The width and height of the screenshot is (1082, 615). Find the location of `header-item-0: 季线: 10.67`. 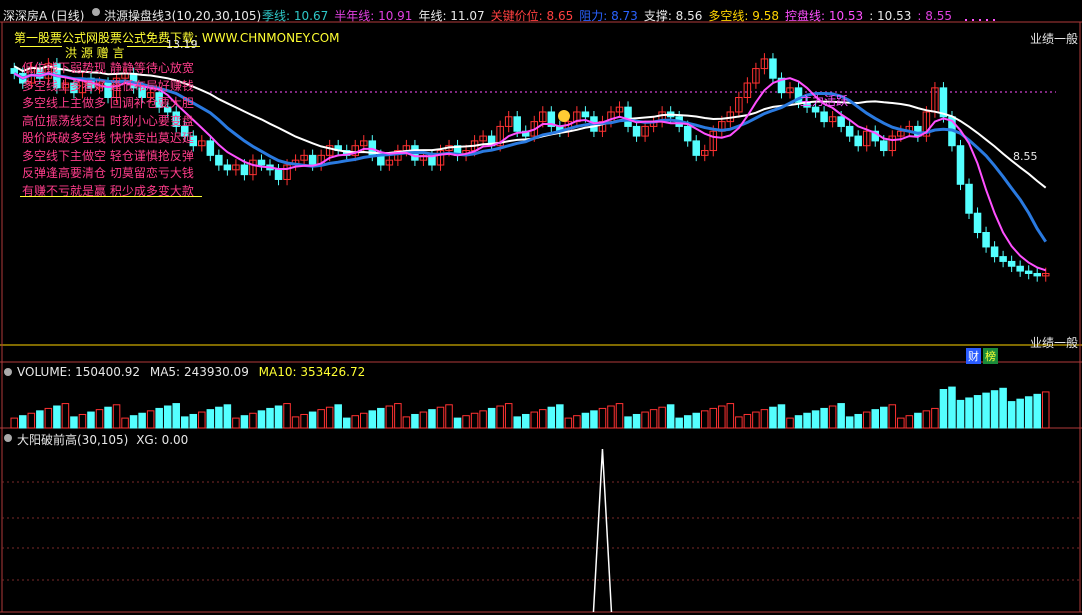

header-item-0: 季线: 10.67 is located at coordinates (295, 16).